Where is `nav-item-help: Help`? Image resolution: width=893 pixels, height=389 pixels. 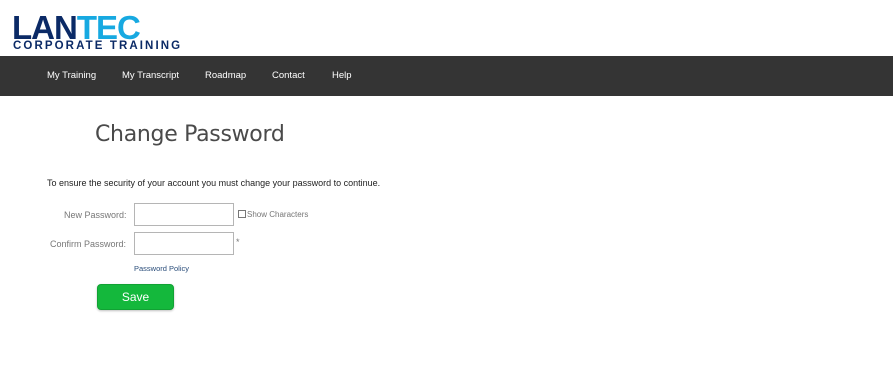 nav-item-help: Help is located at coordinates (342, 76).